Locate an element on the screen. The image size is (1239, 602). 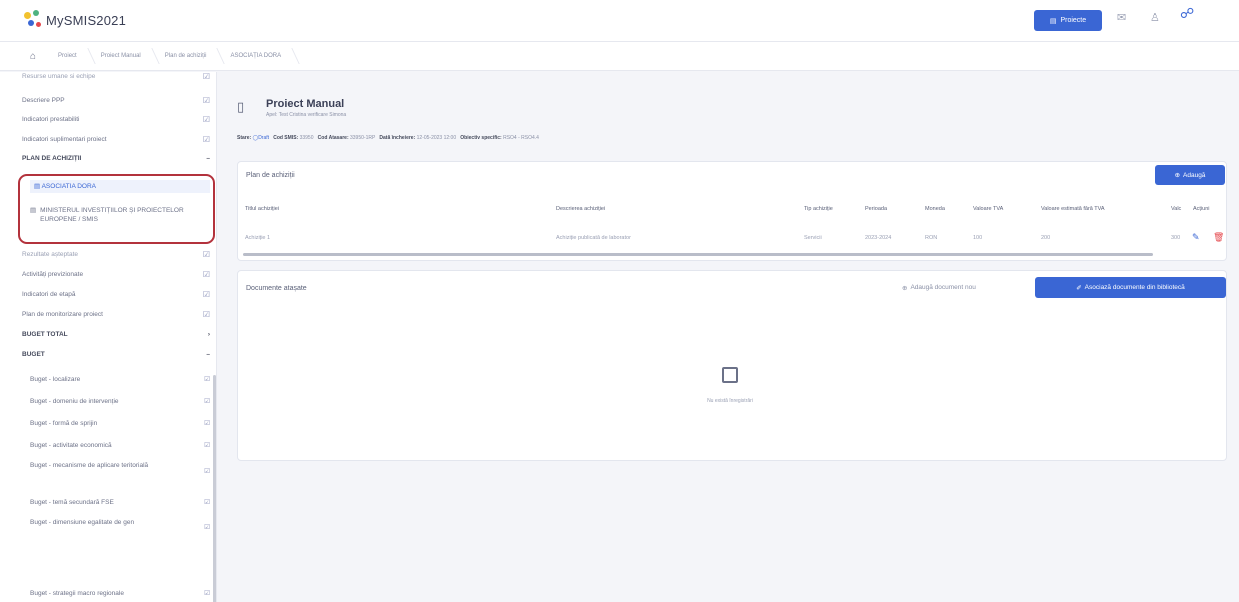
column-header: Tip achiziție is located at coordinates (818, 209).